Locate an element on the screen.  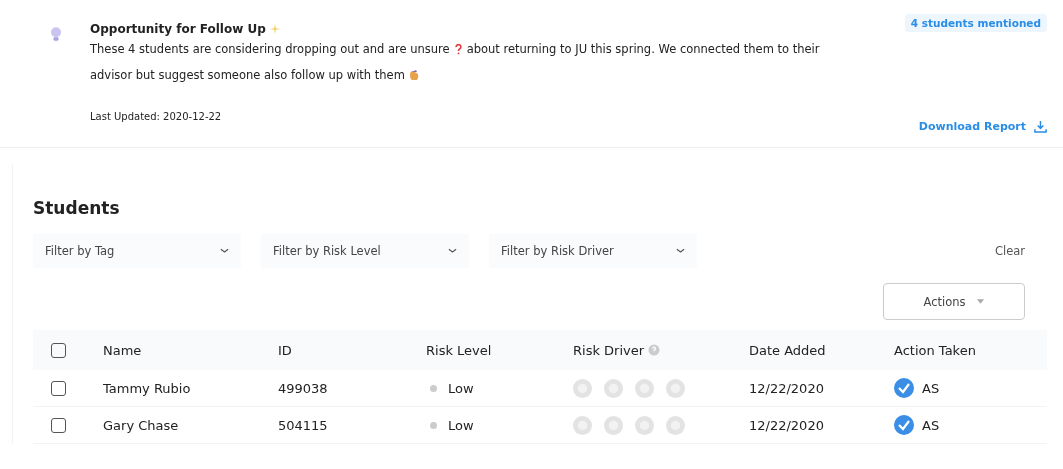
message-text: These 4 students are considering dropping out and are unsure is located at coordinates (270, 49).